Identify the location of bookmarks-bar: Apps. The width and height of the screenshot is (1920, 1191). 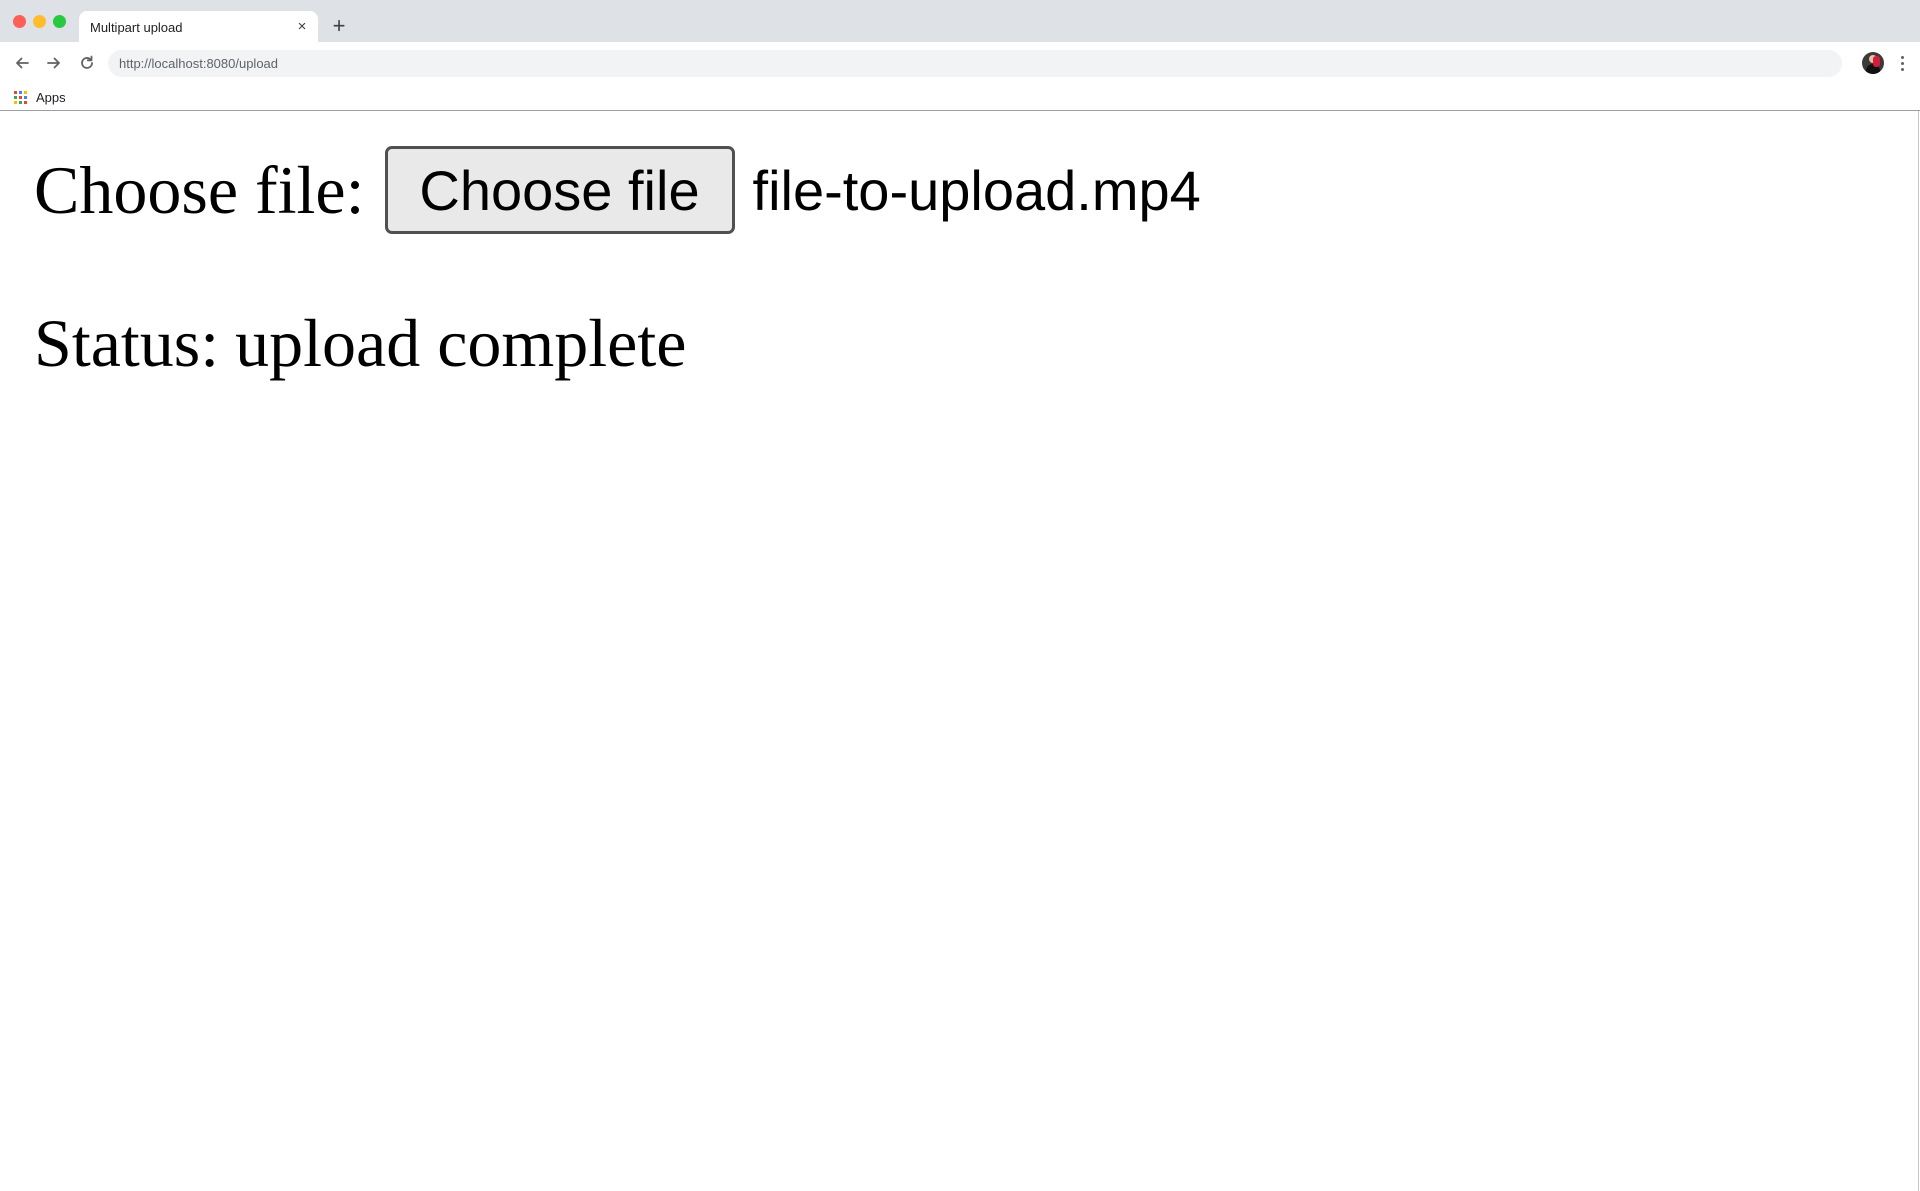
(960, 97).